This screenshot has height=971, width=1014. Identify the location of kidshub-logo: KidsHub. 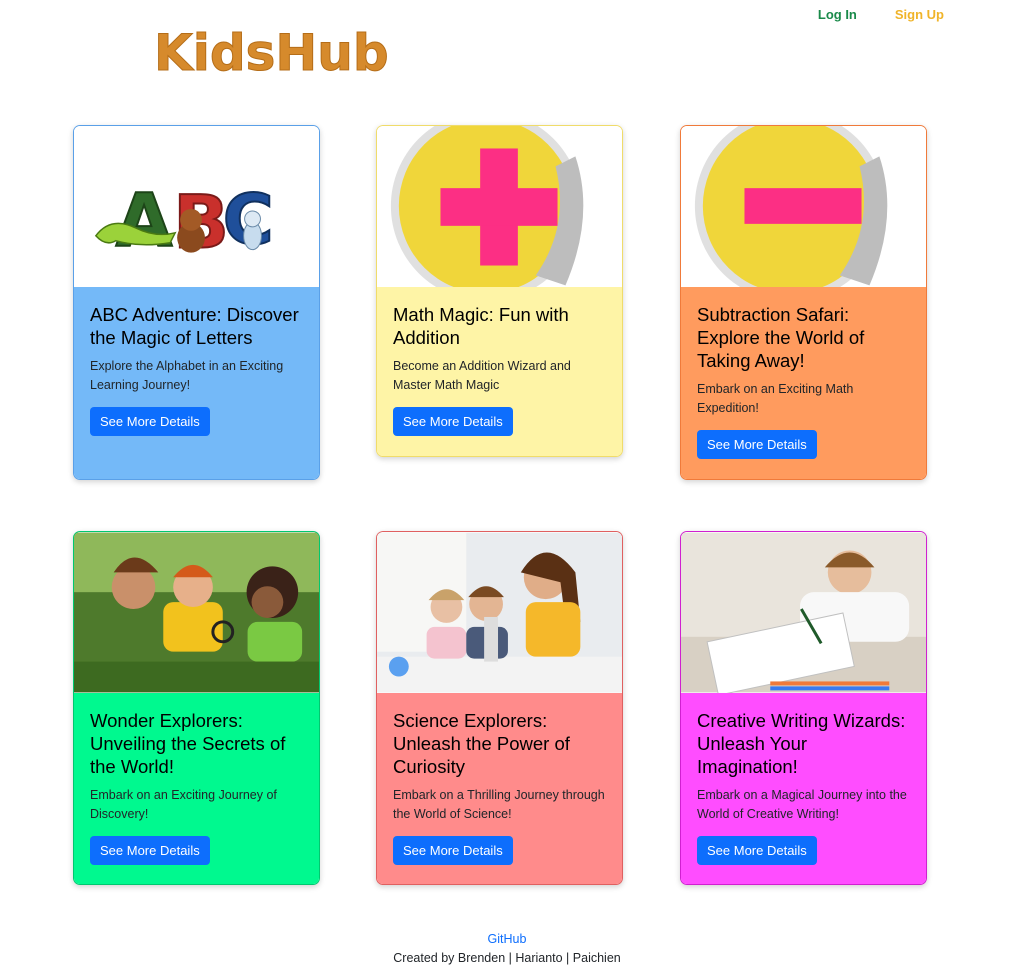
(274, 51).